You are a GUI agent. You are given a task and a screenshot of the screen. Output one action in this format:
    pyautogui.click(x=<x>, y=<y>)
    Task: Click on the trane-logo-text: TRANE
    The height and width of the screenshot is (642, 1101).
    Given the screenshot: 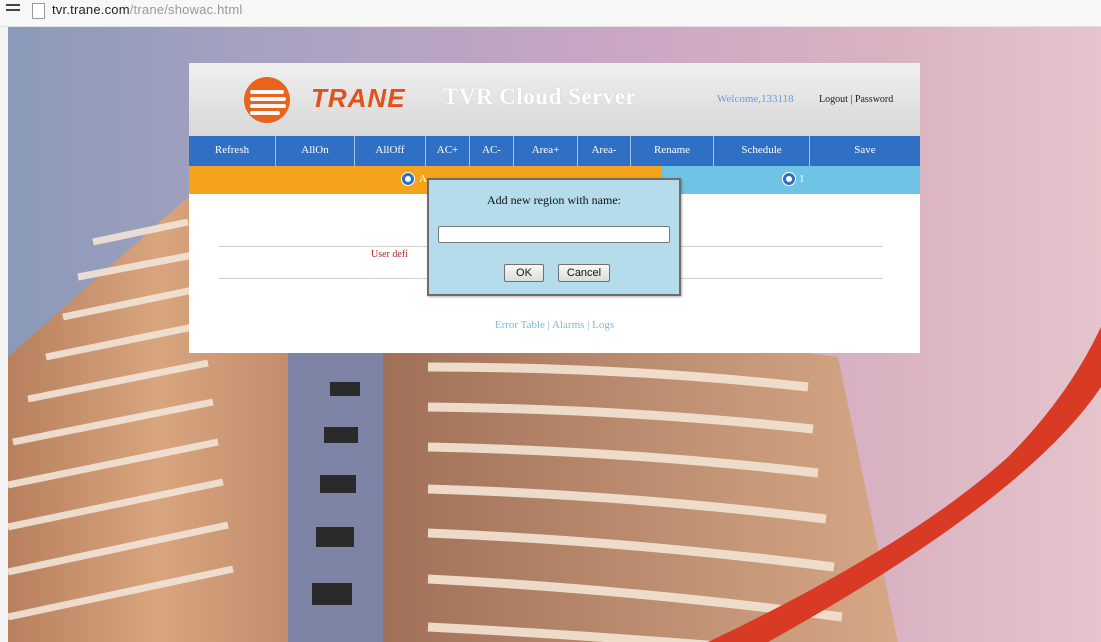 What is the action you would take?
    pyautogui.click(x=358, y=98)
    